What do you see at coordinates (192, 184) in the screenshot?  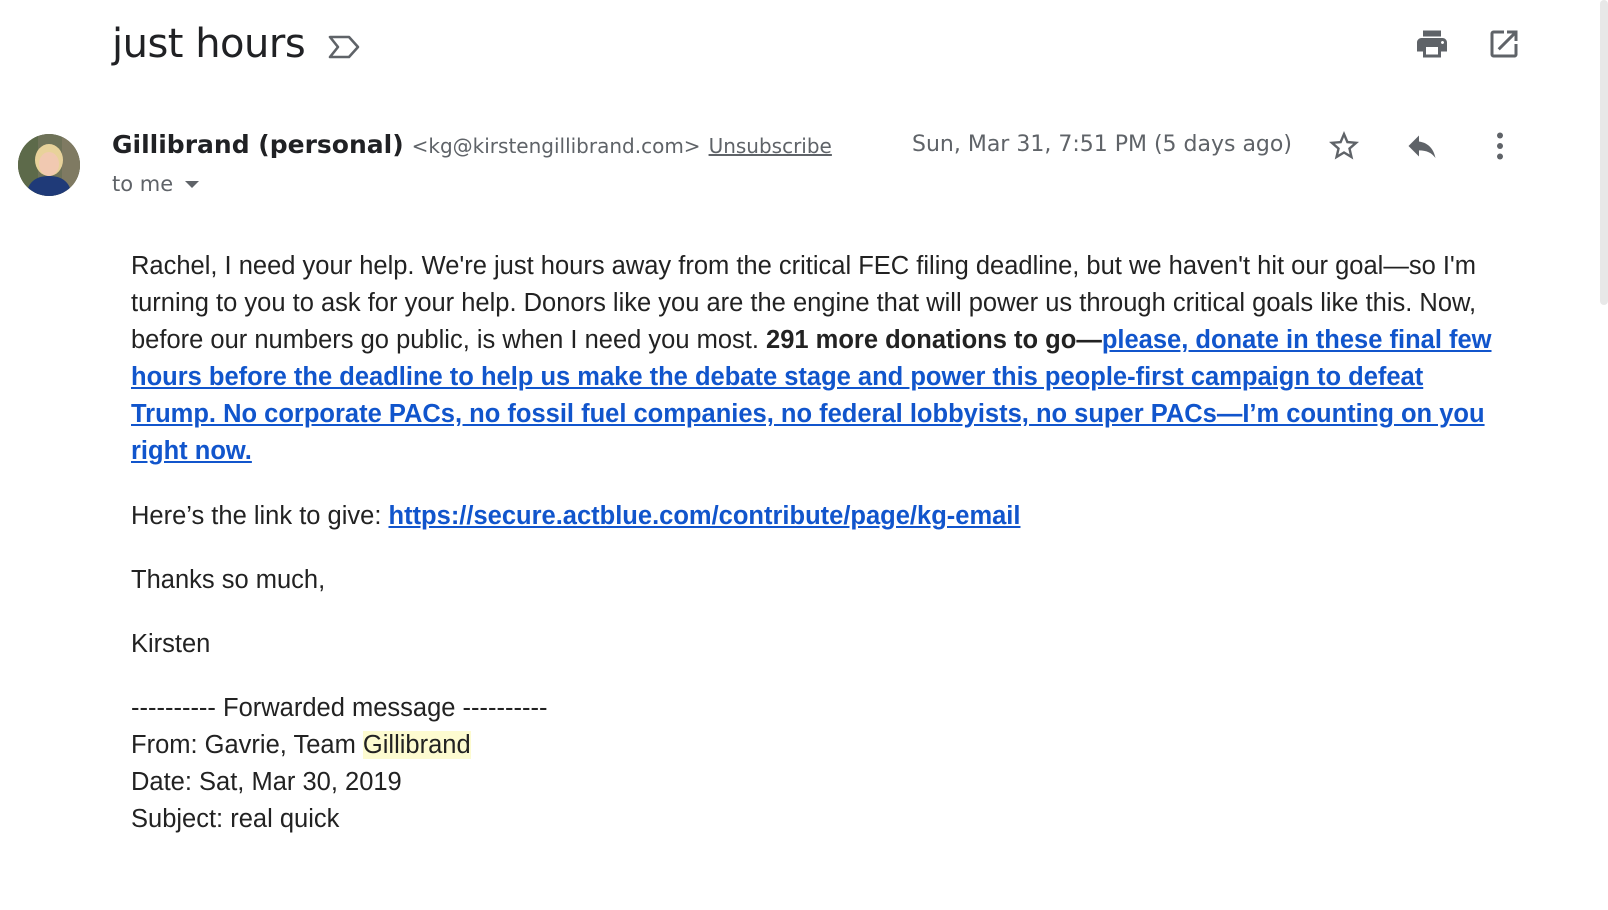 I see `caret-down-icon` at bounding box center [192, 184].